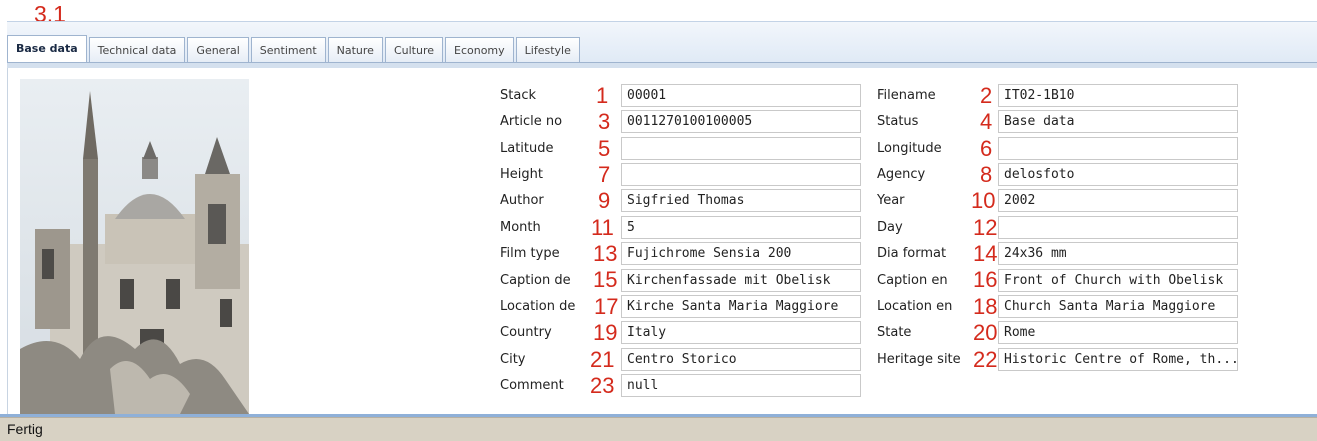  Describe the element at coordinates (915, 306) in the screenshot. I see `label-location-en: Location en` at that location.